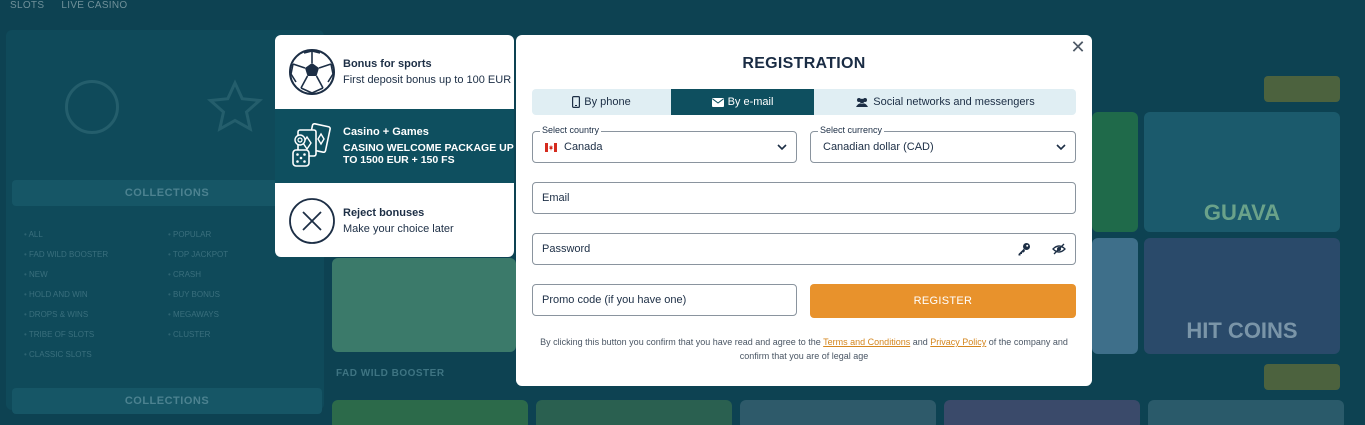  I want to click on bonus-reject-title: Reject bonuses, so click(384, 212).